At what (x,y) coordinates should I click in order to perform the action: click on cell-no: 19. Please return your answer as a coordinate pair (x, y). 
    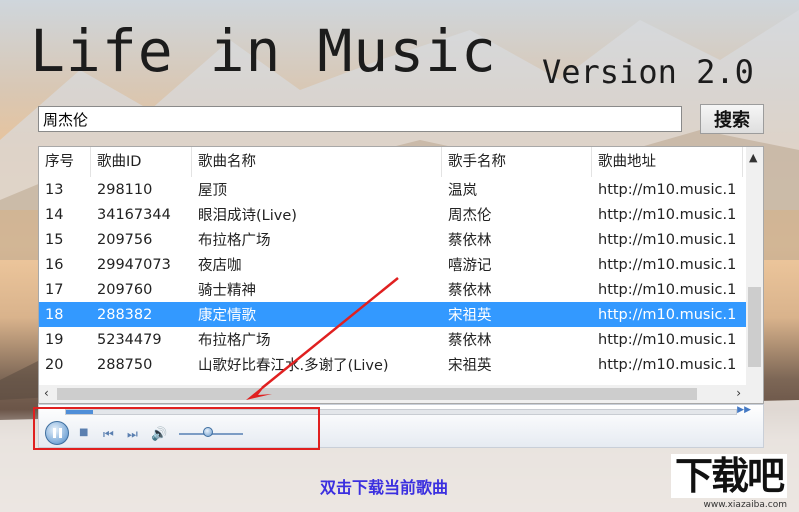
    Looking at the image, I should click on (54, 339).